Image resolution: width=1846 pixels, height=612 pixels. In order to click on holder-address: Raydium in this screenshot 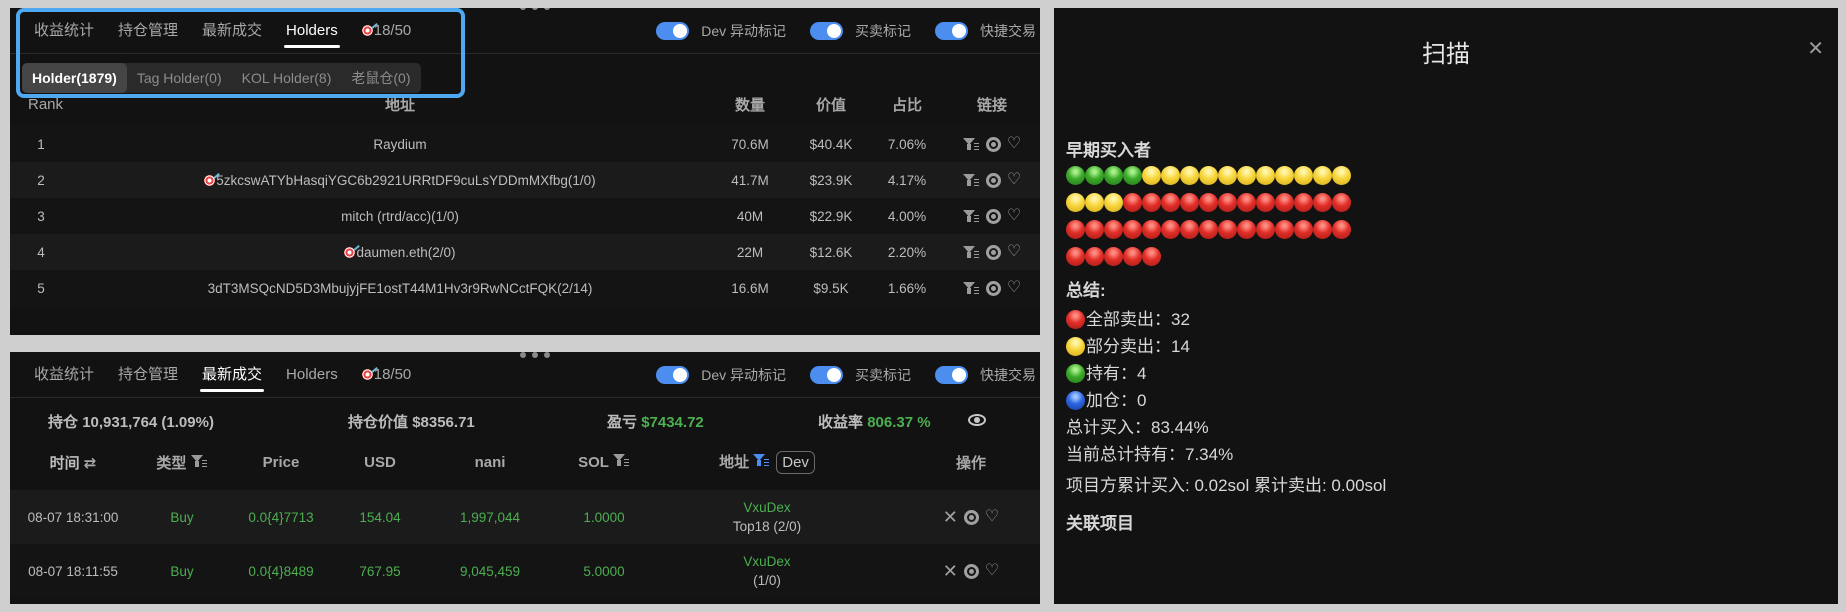, I will do `click(400, 144)`.